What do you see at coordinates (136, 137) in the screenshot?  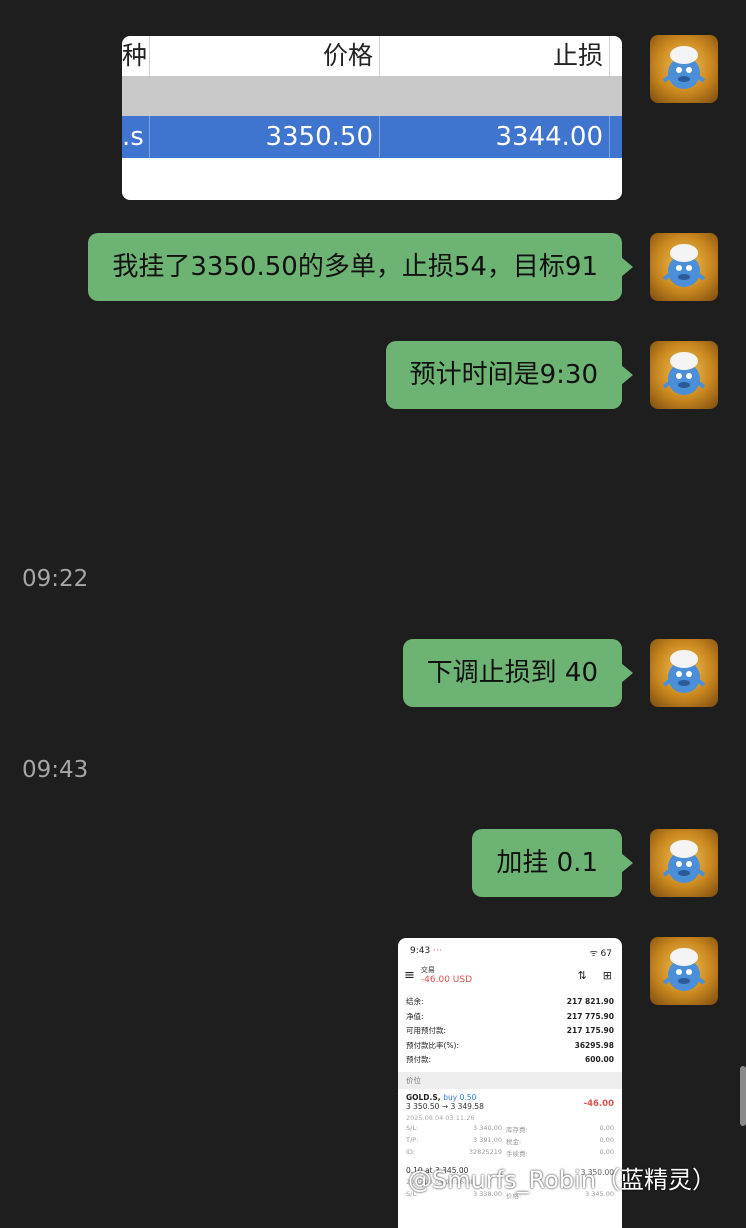 I see `table-cell-symbol: .s` at bounding box center [136, 137].